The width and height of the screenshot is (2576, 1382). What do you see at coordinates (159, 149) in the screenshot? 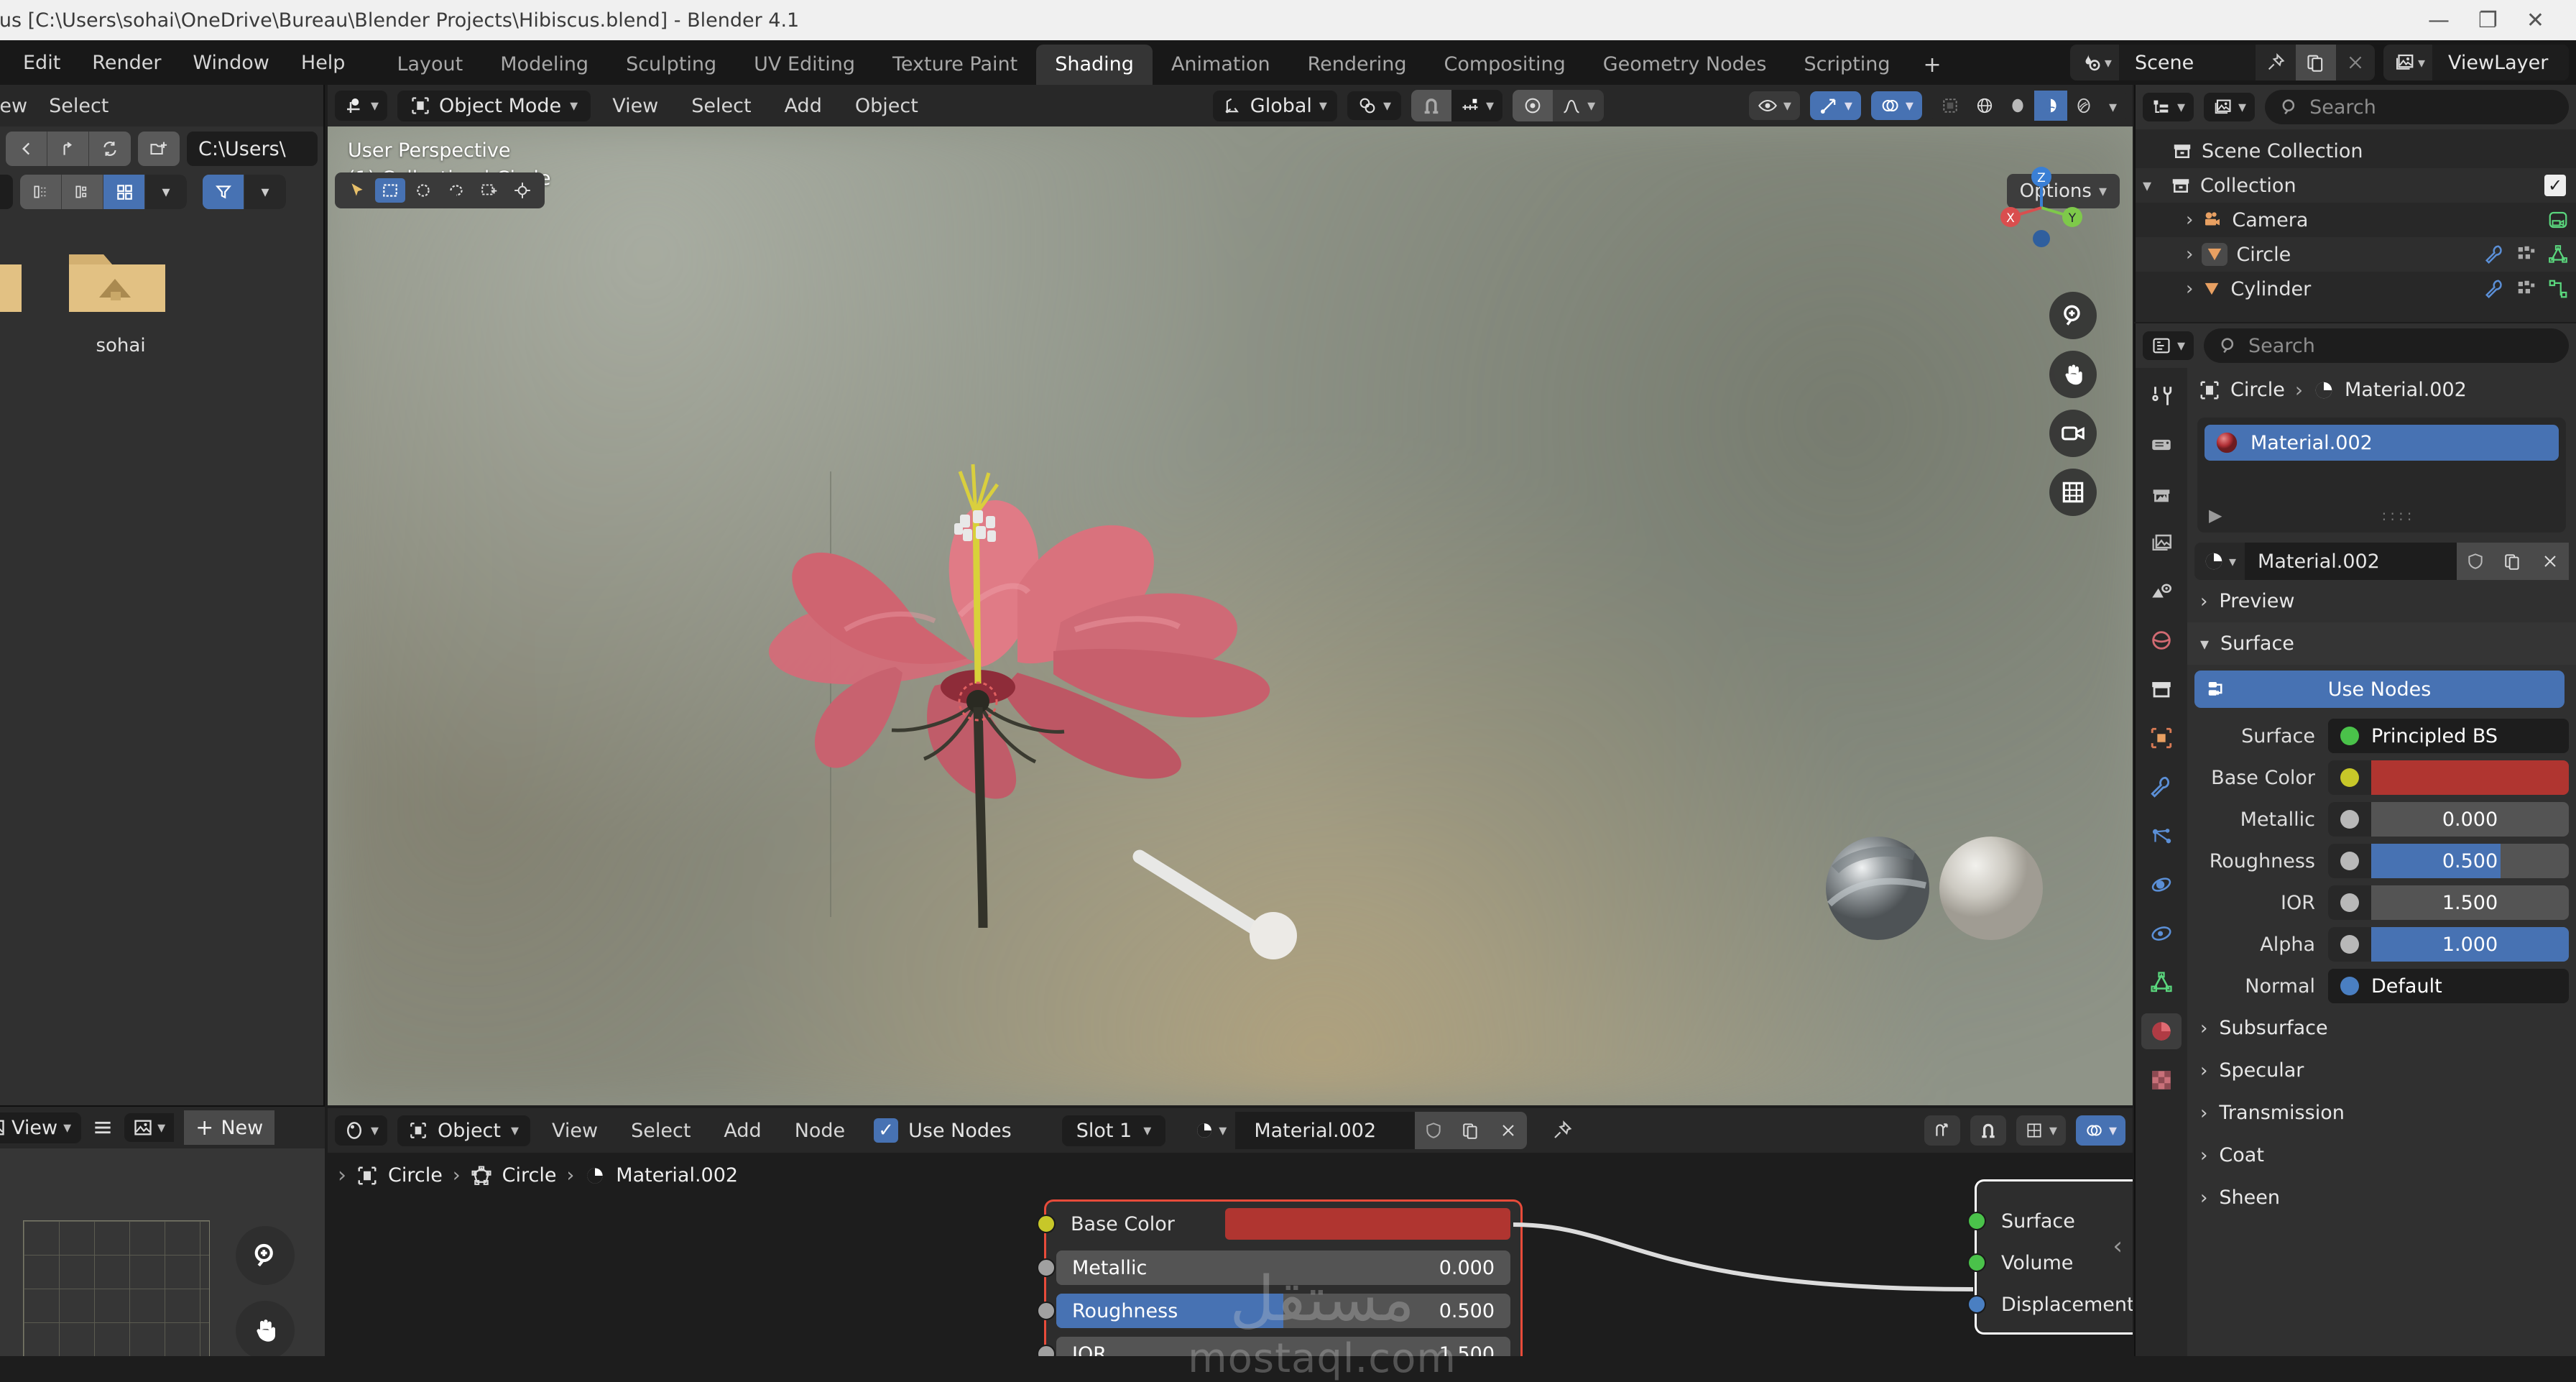
I see `new-folder-button` at bounding box center [159, 149].